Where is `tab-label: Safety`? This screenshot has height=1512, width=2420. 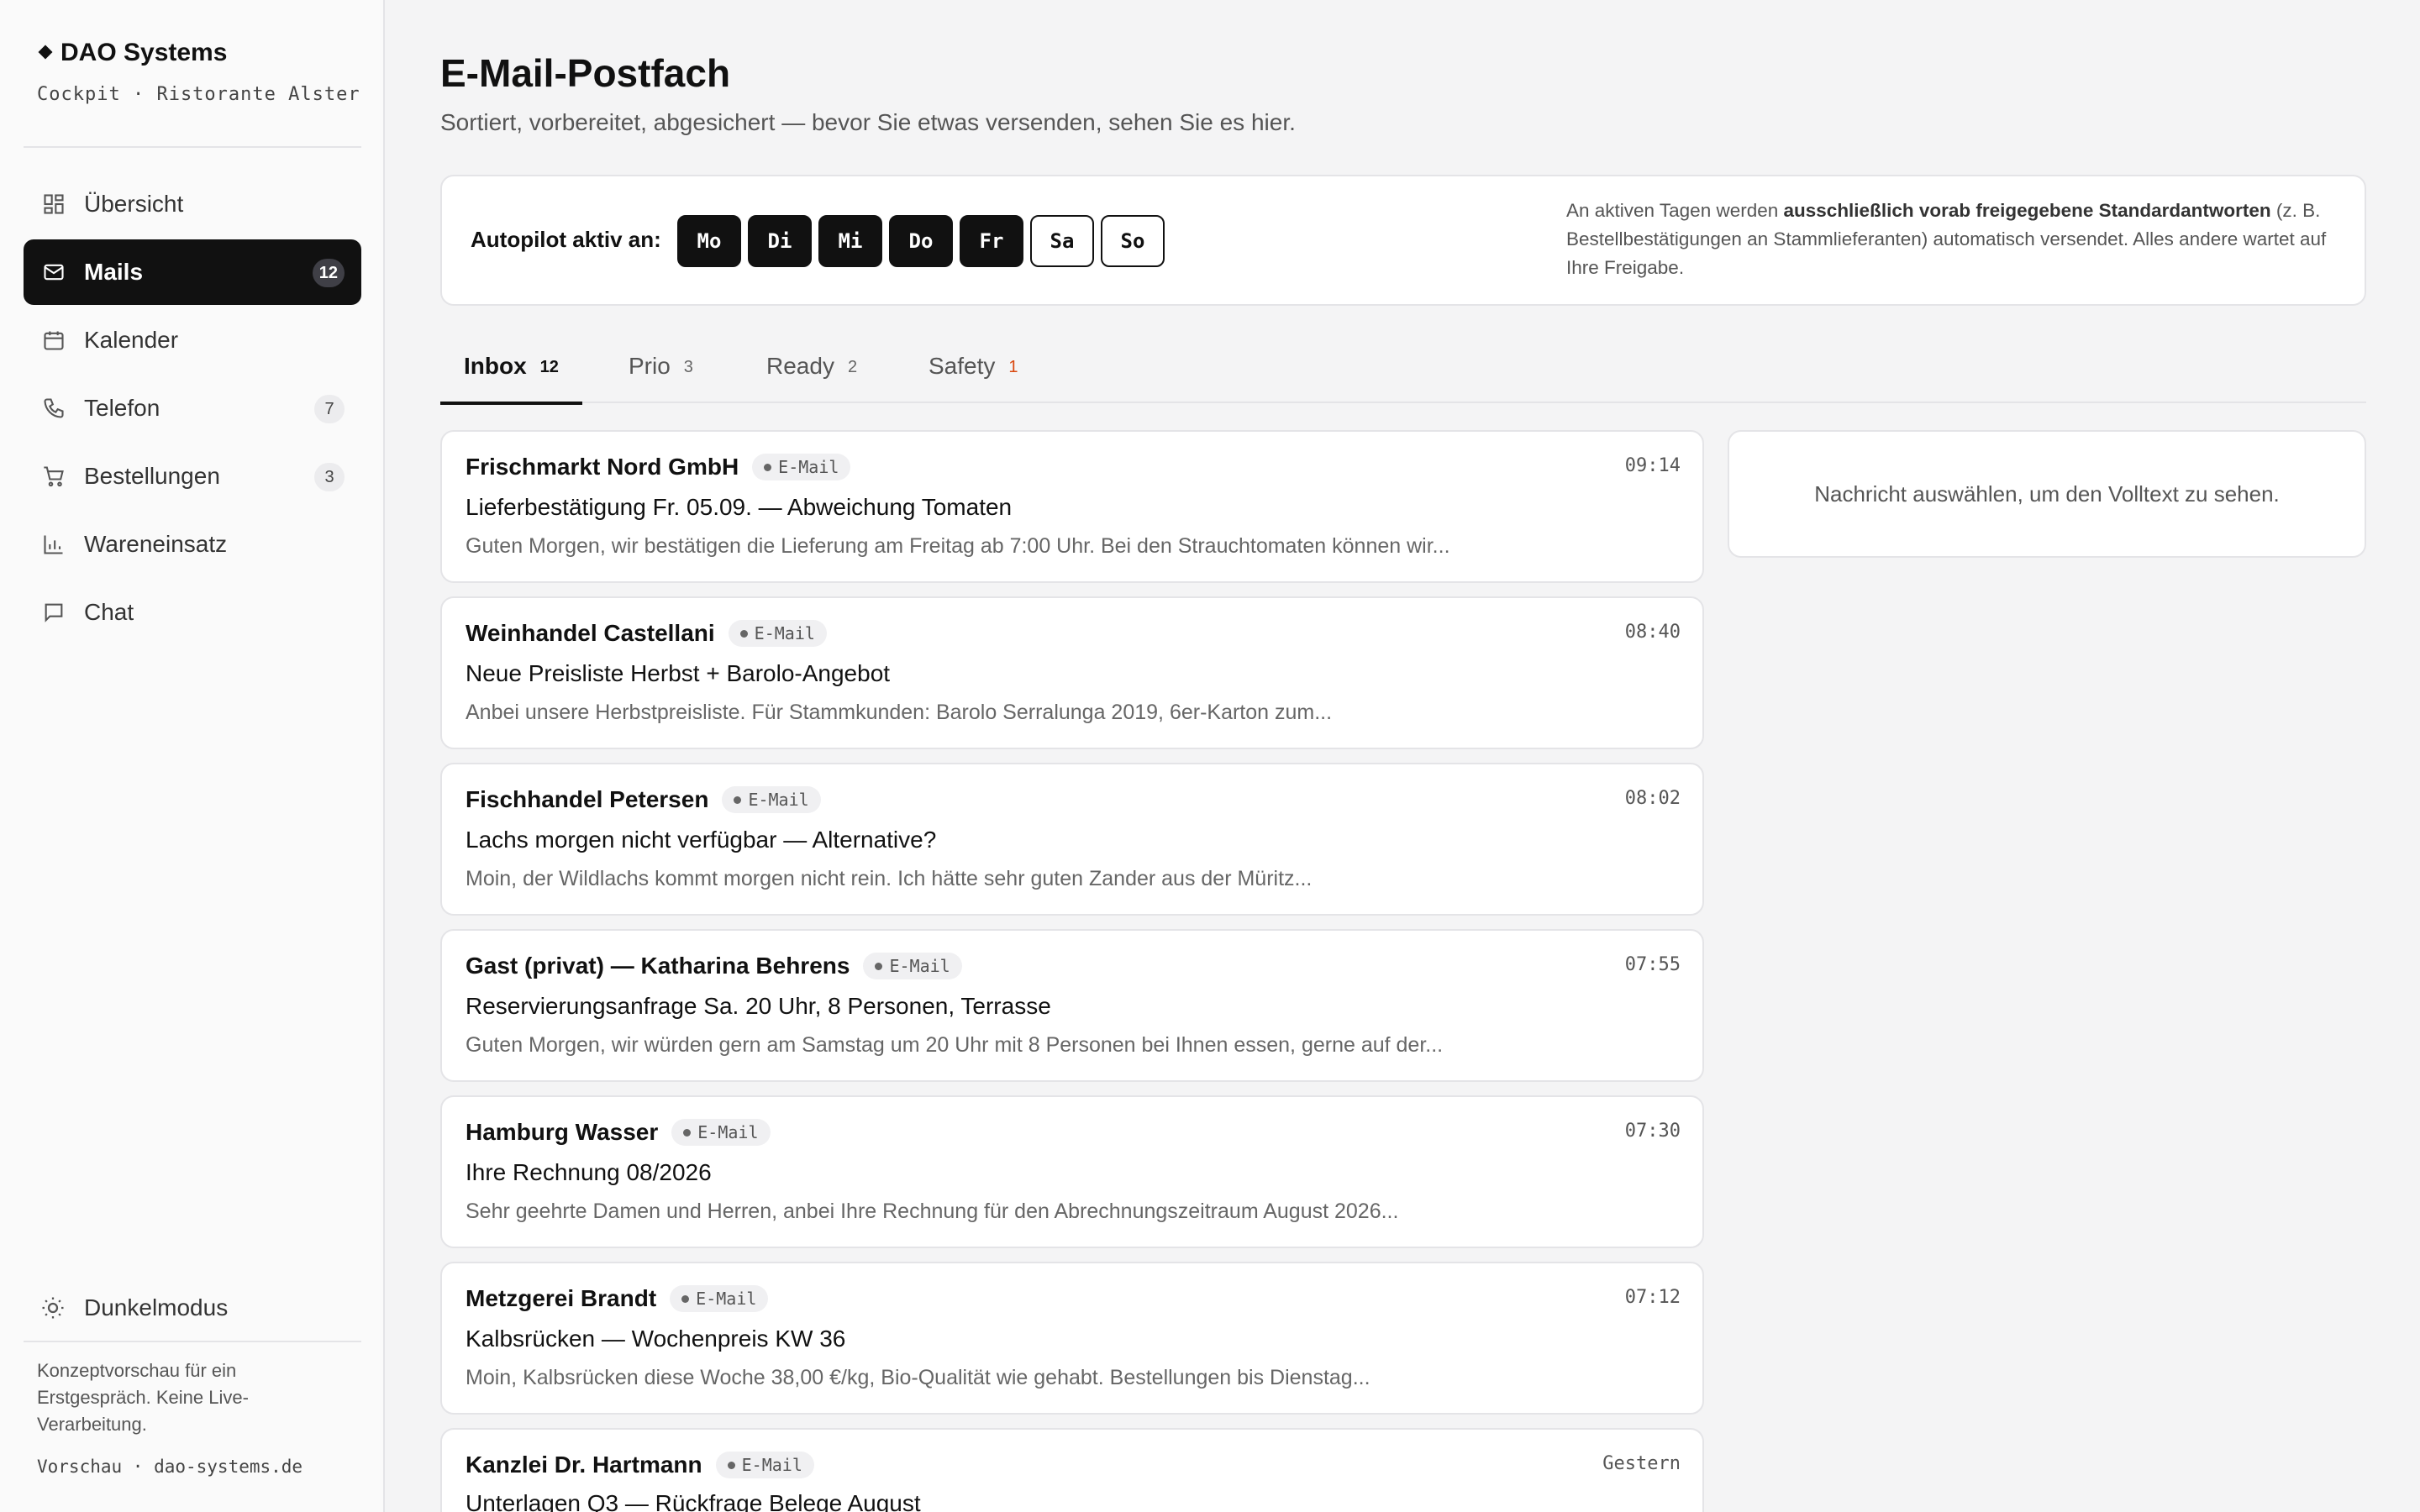 tab-label: Safety is located at coordinates (962, 366).